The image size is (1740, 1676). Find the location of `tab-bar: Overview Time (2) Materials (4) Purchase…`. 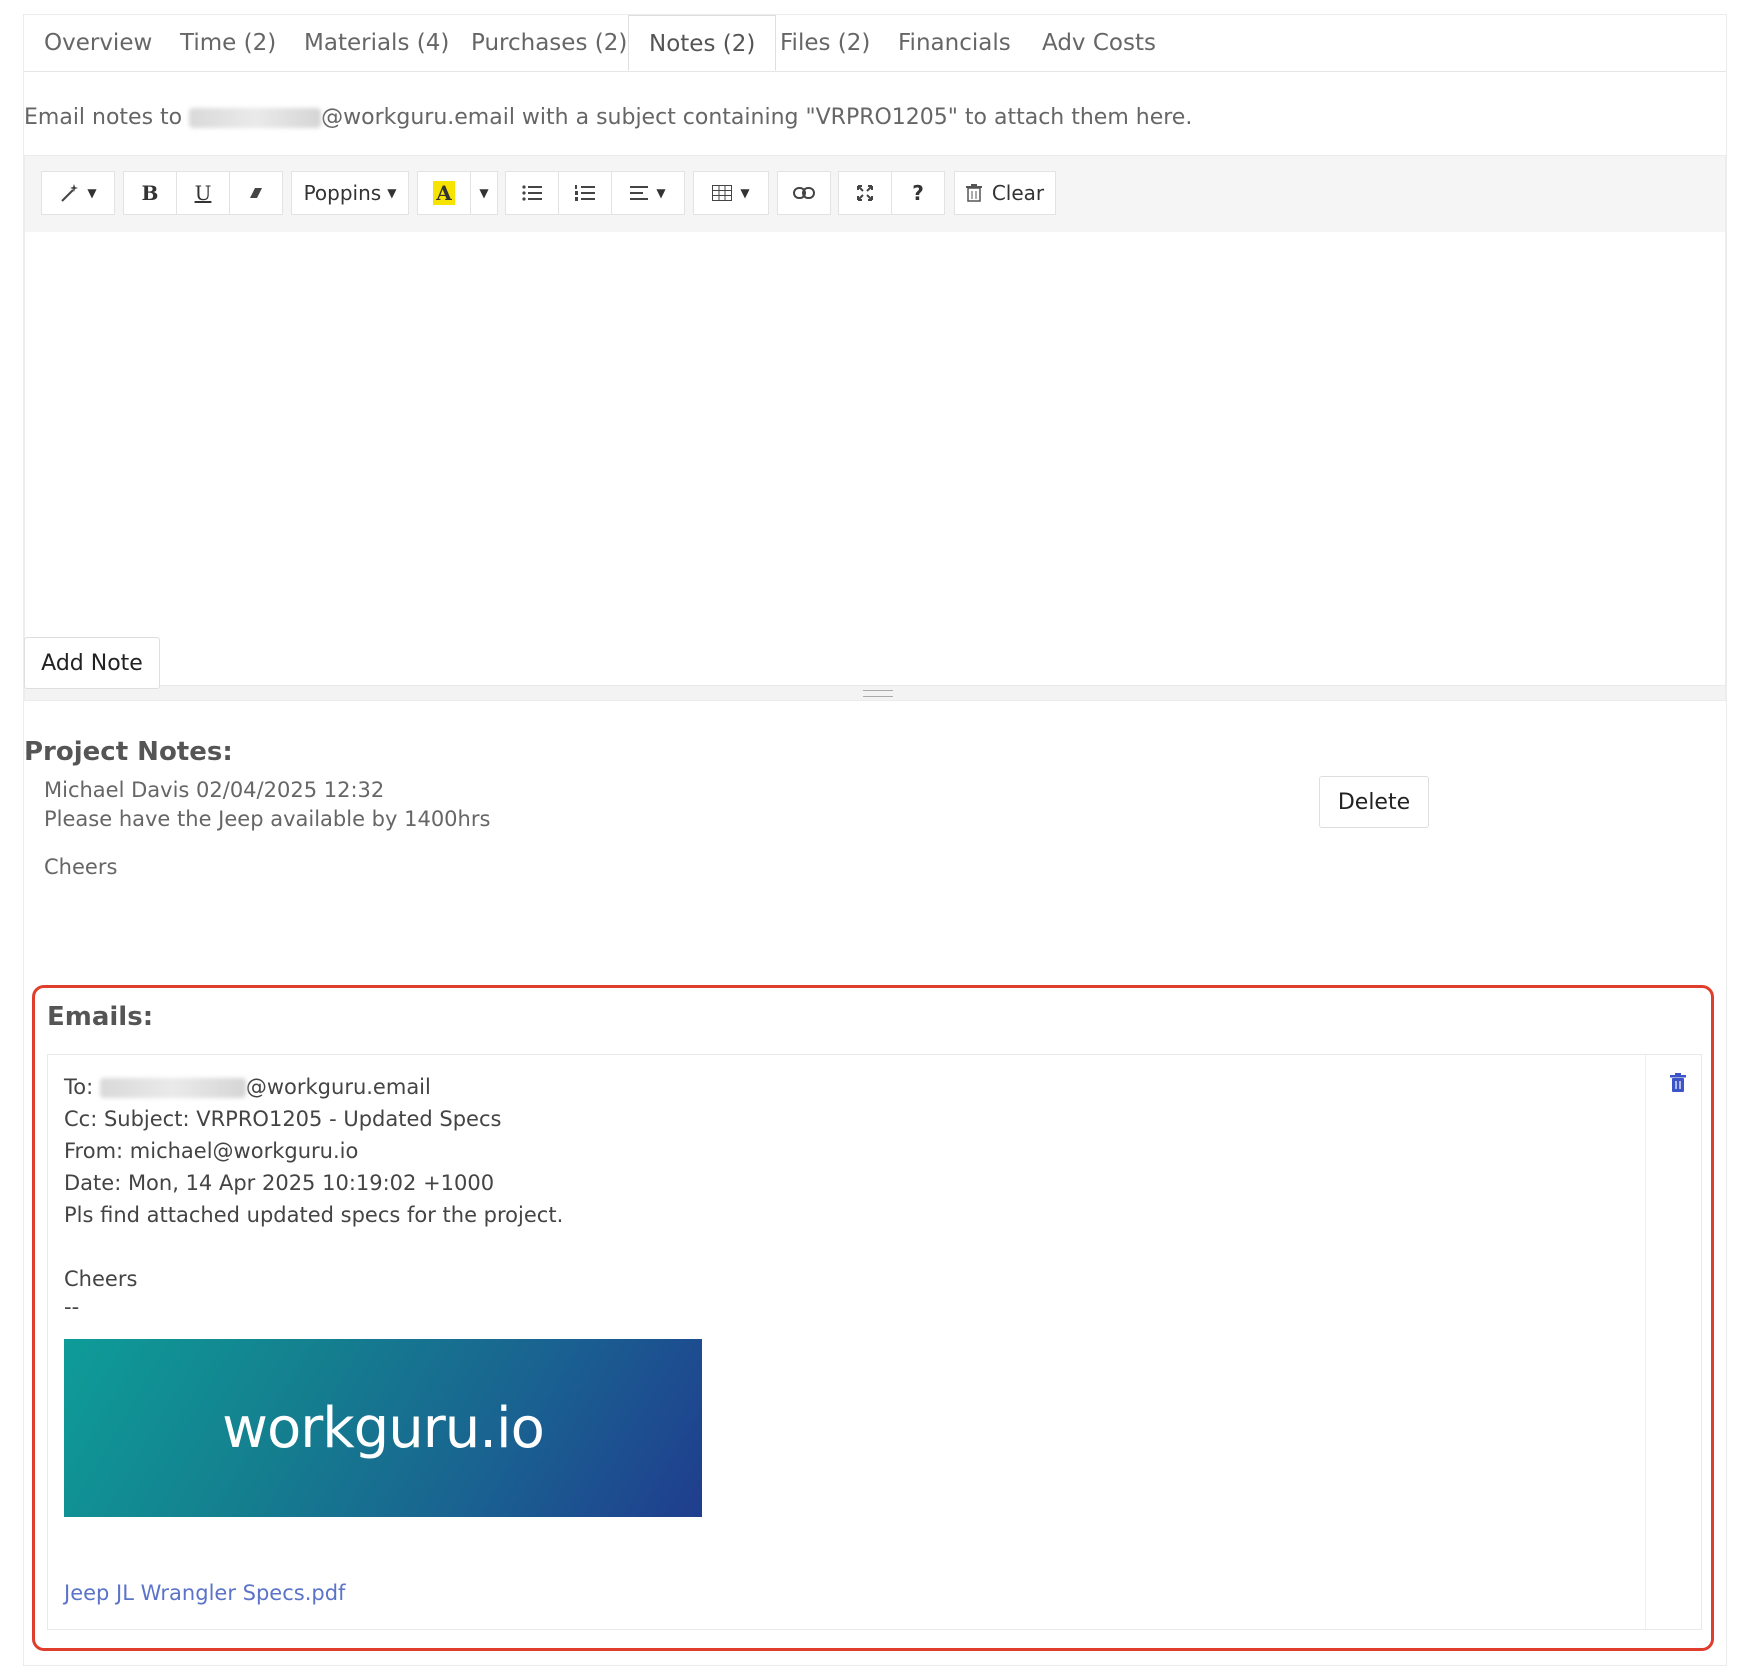

tab-bar: Overview Time (2) Materials (4) Purchase… is located at coordinates (875, 43).